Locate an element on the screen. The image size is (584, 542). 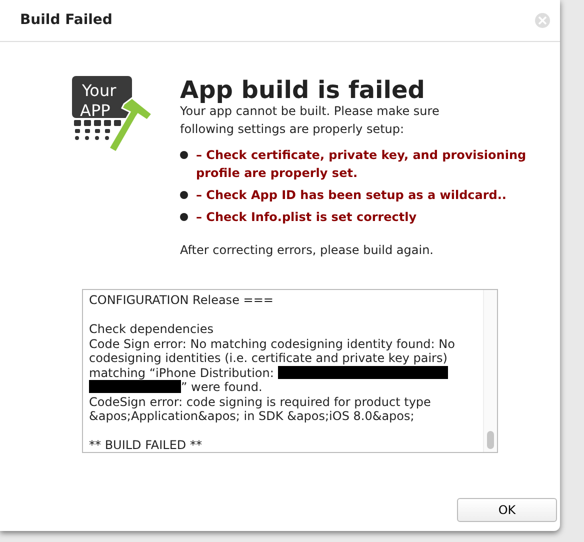
scrollbar is located at coordinates (490, 371).